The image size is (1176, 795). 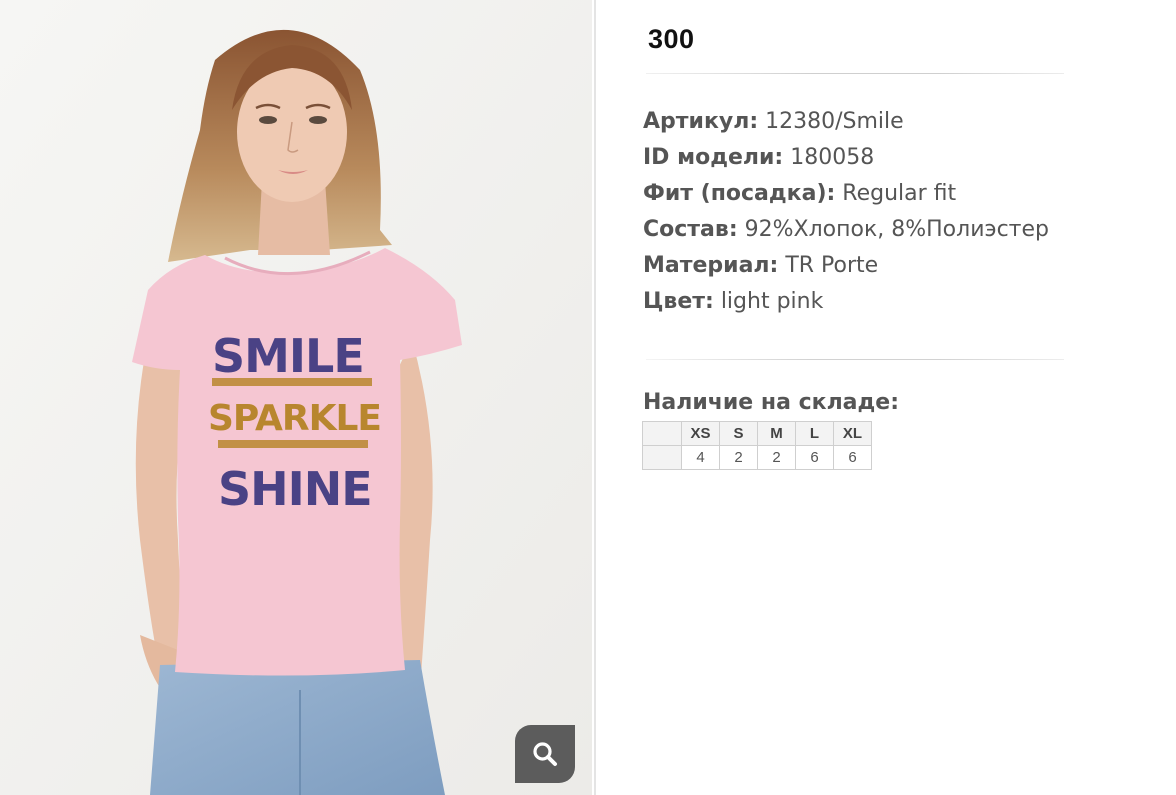 I want to click on size-header: XS, so click(x=700, y=433).